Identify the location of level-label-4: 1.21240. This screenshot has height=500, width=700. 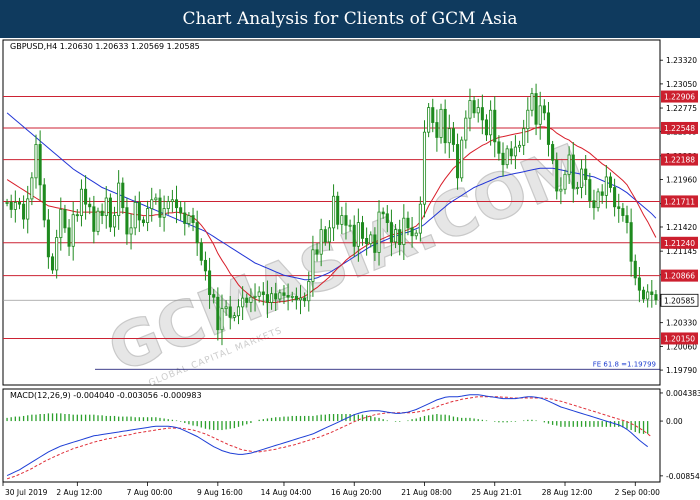
(679, 243).